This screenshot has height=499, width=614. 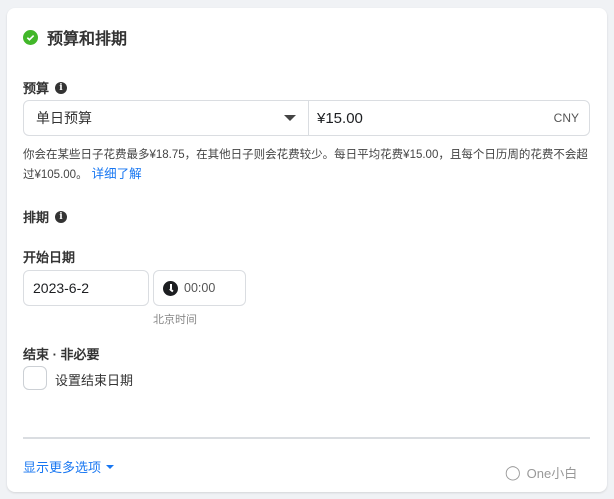 I want to click on start-date-value: 2023-6-2, so click(x=61, y=288).